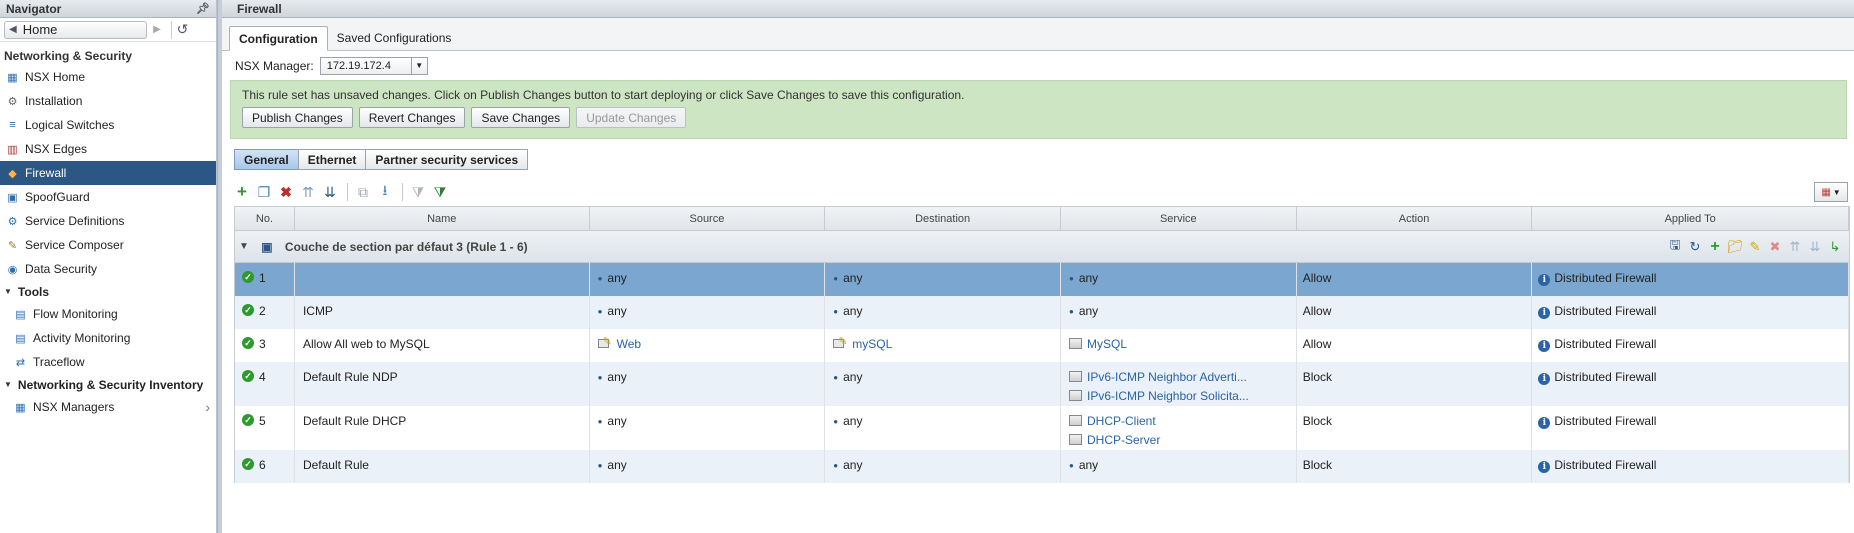 The width and height of the screenshot is (1854, 533). I want to click on nav-item-firewall: ◆ Firewall, so click(108, 173).